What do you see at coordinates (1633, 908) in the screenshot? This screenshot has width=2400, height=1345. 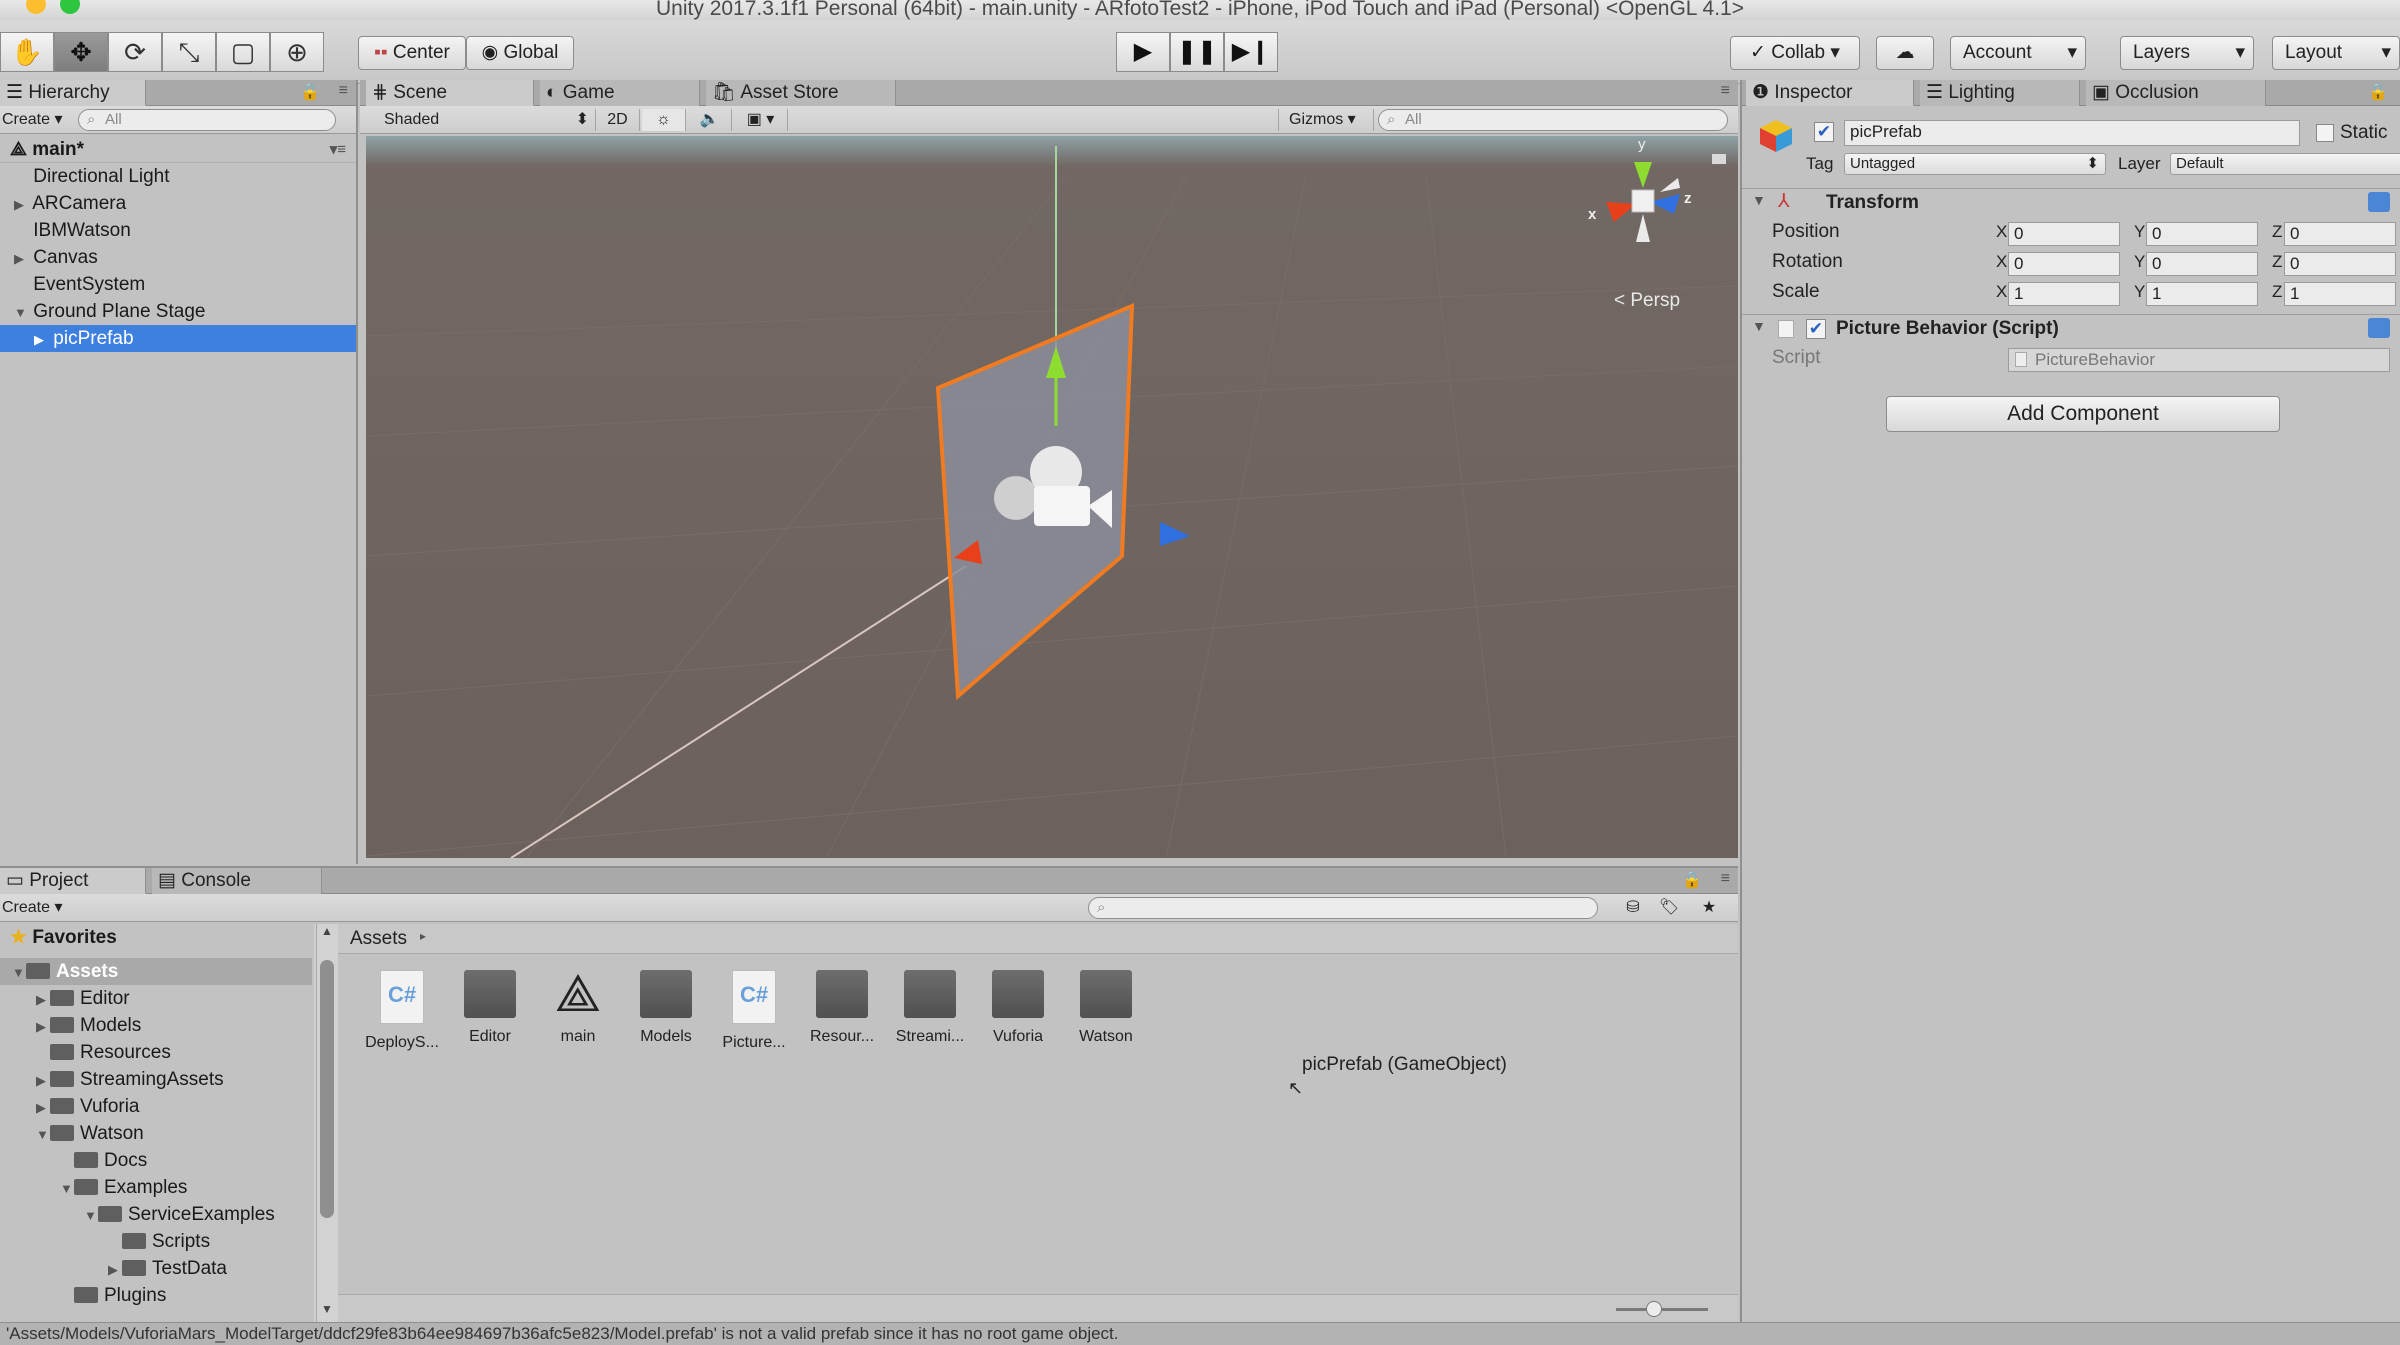 I see `filter-type-icon: ⛁` at bounding box center [1633, 908].